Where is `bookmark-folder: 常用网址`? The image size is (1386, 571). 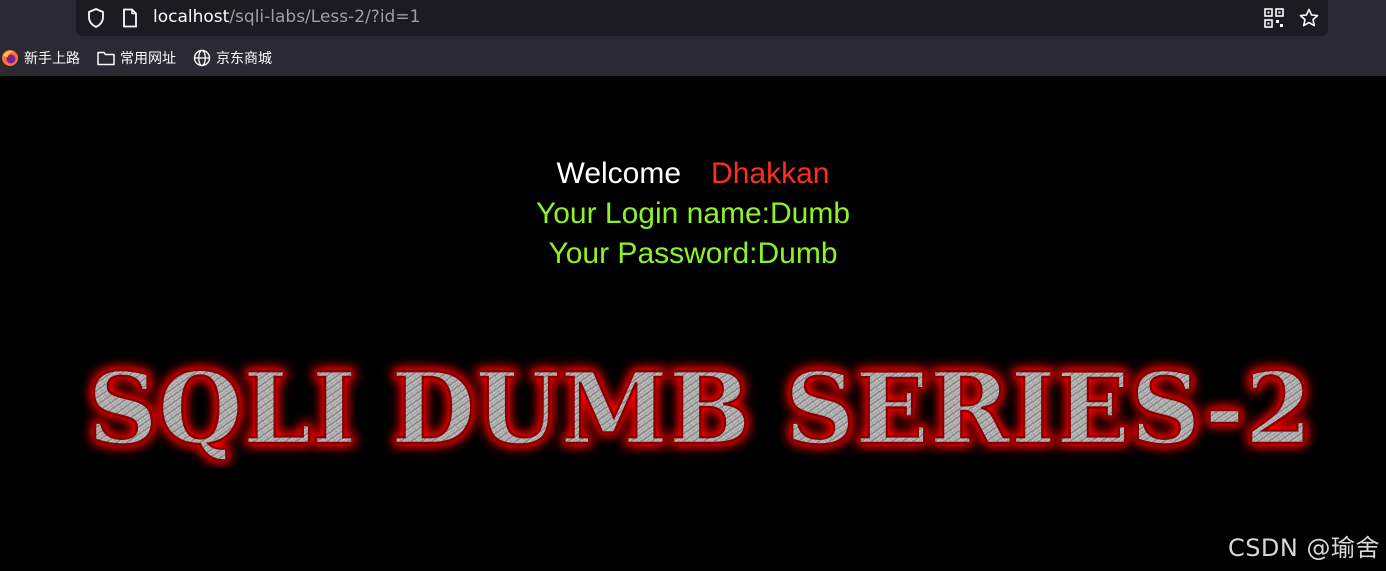 bookmark-folder: 常用网址 is located at coordinates (140, 58).